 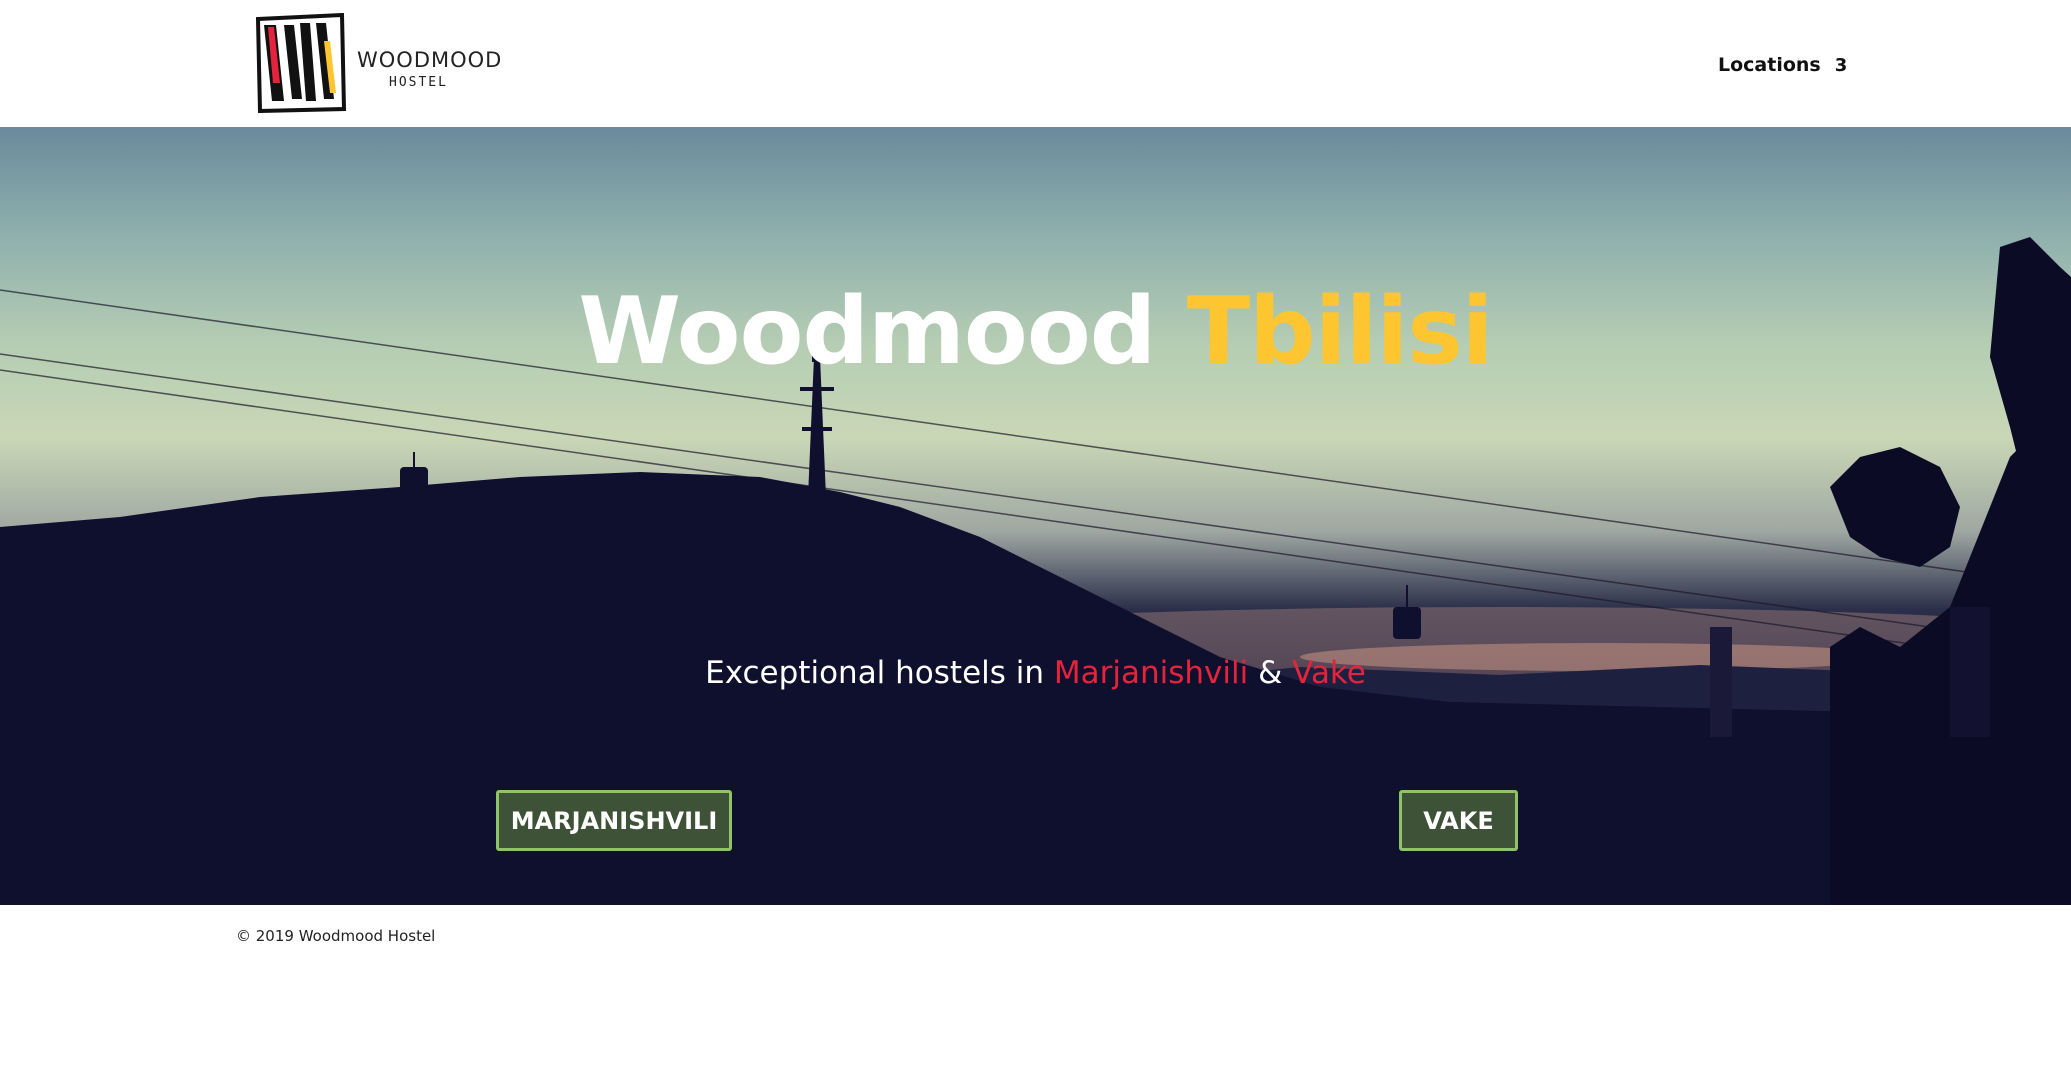 I want to click on nav-locations-label: Locations, so click(x=1769, y=65).